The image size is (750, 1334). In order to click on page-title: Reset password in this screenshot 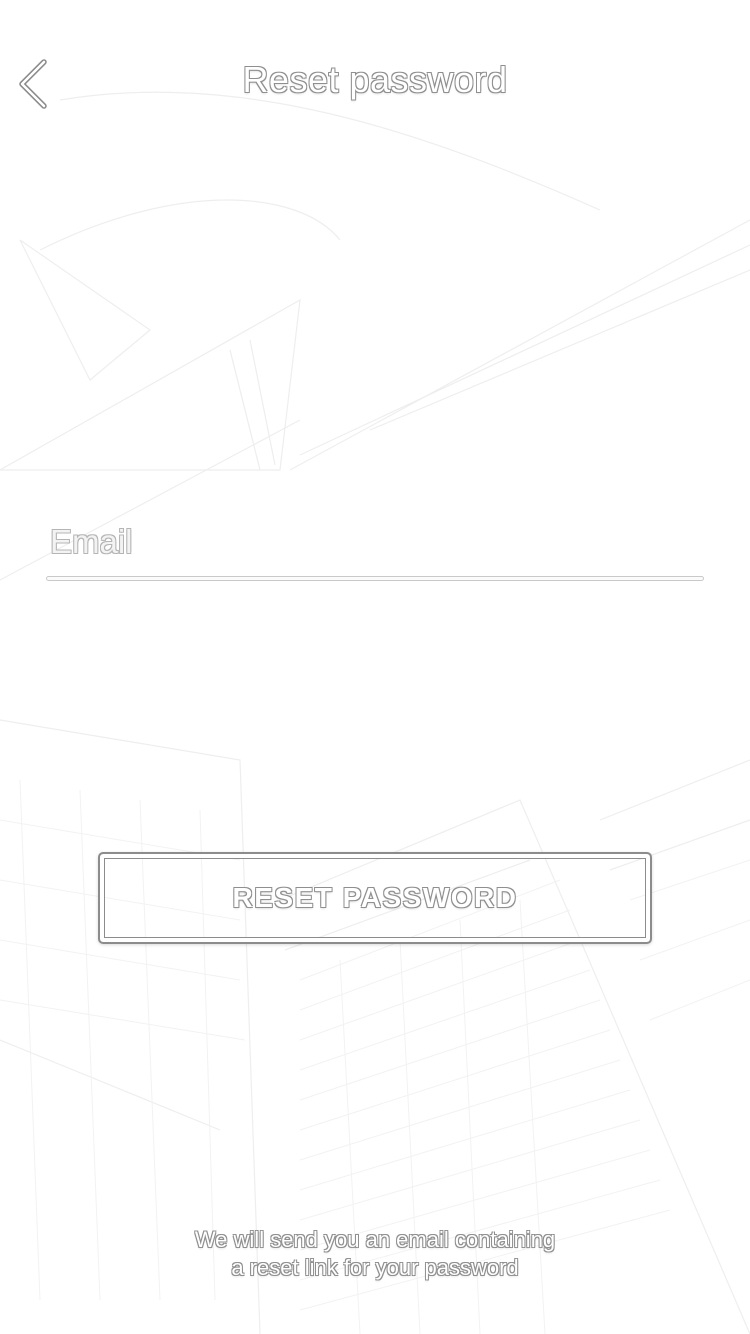, I will do `click(375, 79)`.